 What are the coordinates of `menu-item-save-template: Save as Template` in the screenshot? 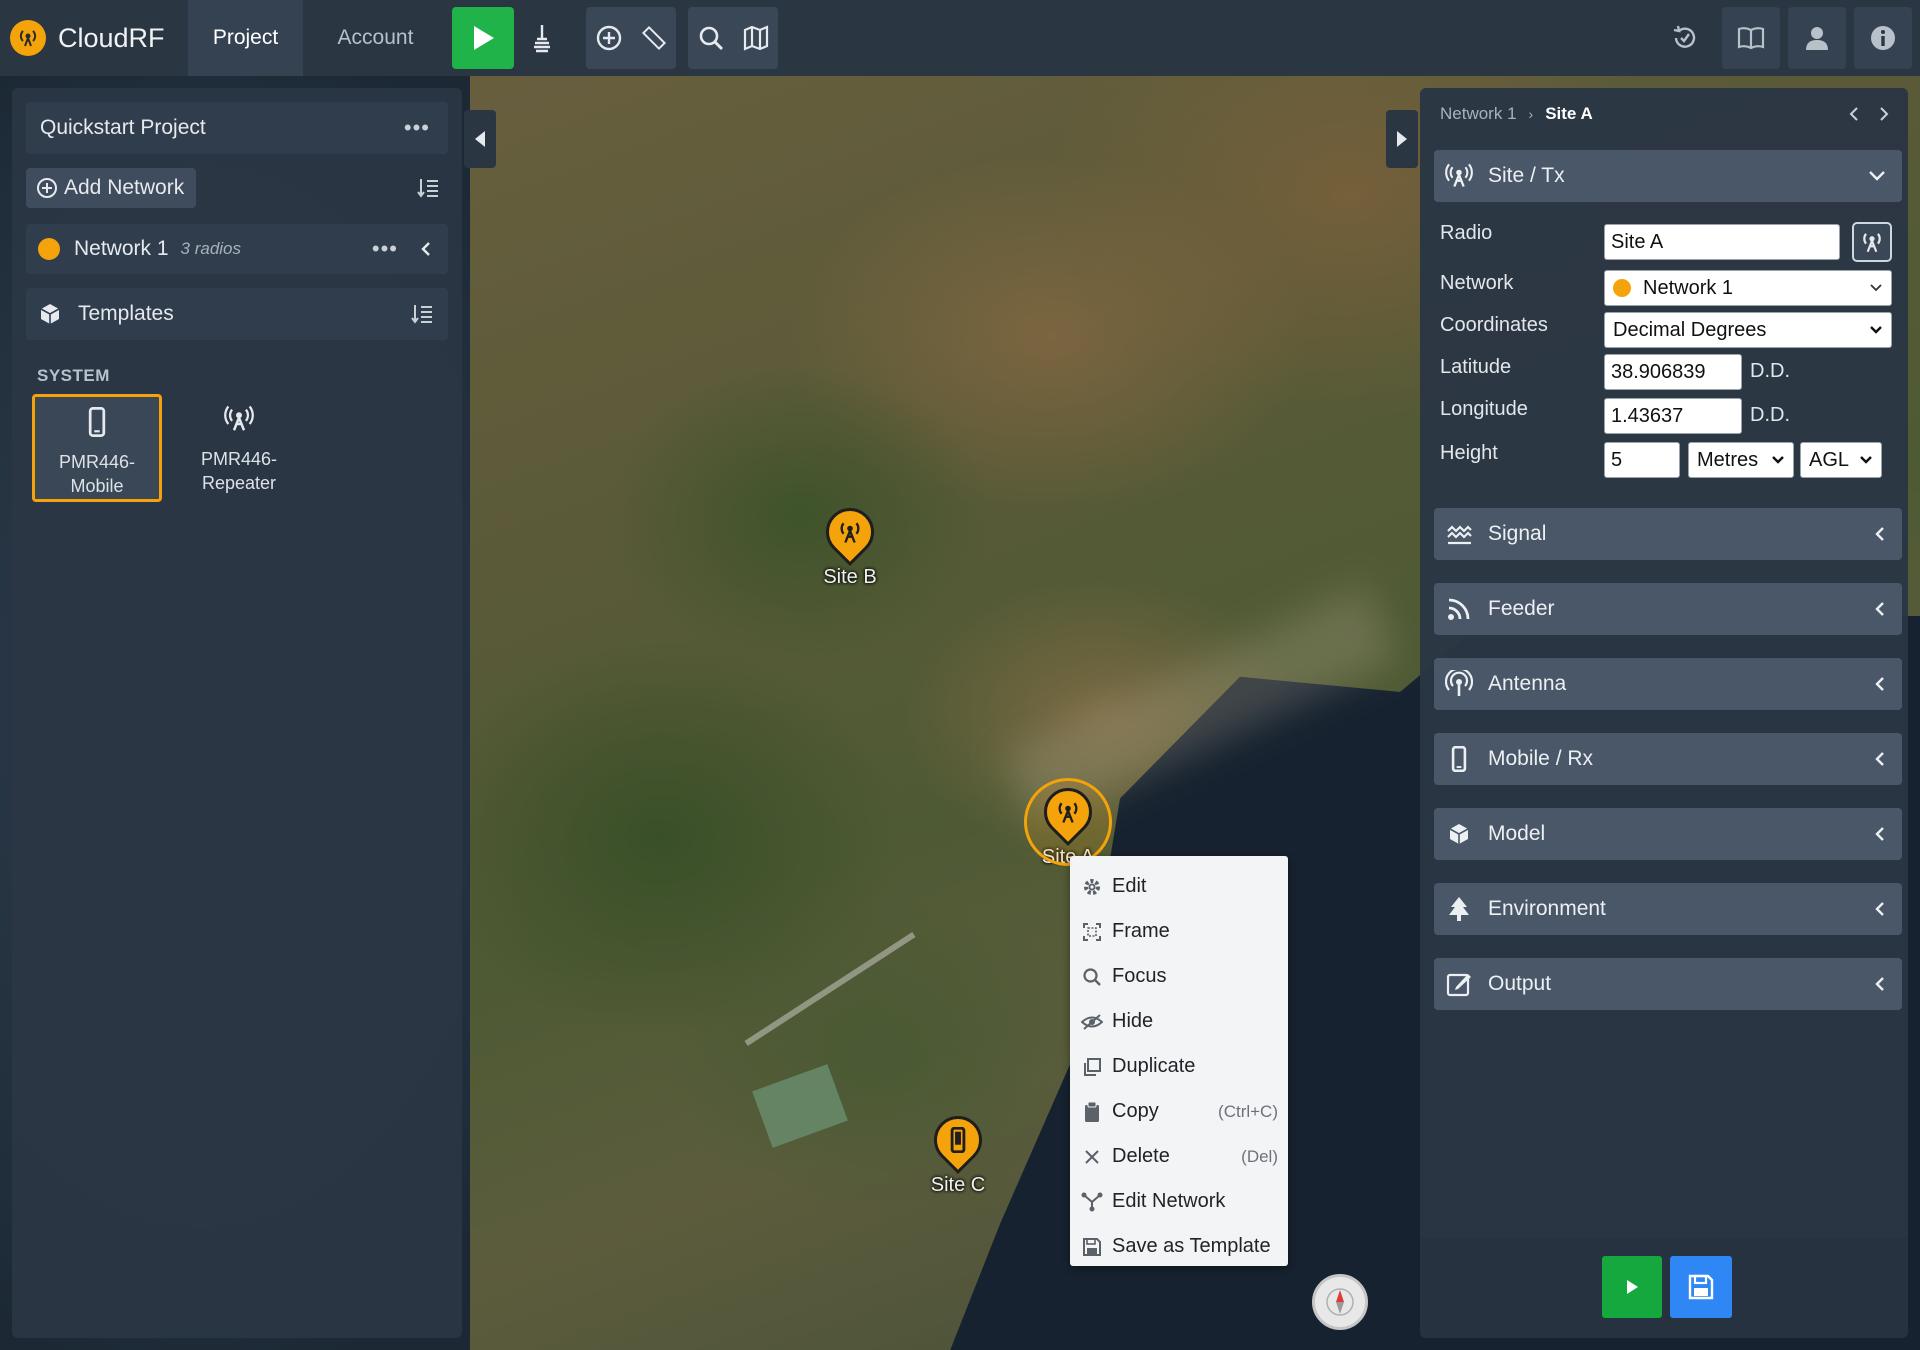 It's located at (1179, 1246).